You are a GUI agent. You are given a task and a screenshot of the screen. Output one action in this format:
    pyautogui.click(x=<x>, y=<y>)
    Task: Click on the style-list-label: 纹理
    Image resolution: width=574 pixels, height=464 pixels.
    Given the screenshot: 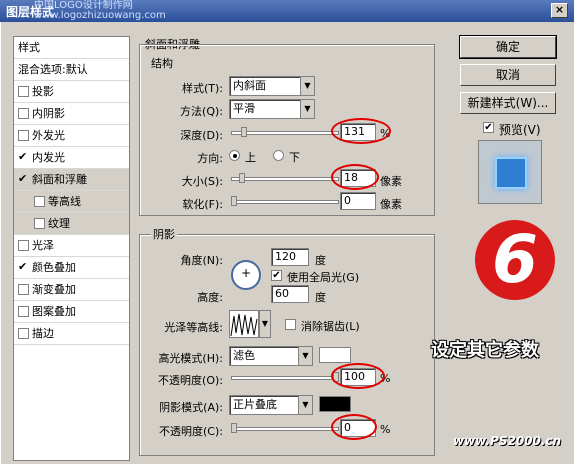 What is the action you would take?
    pyautogui.click(x=59, y=223)
    